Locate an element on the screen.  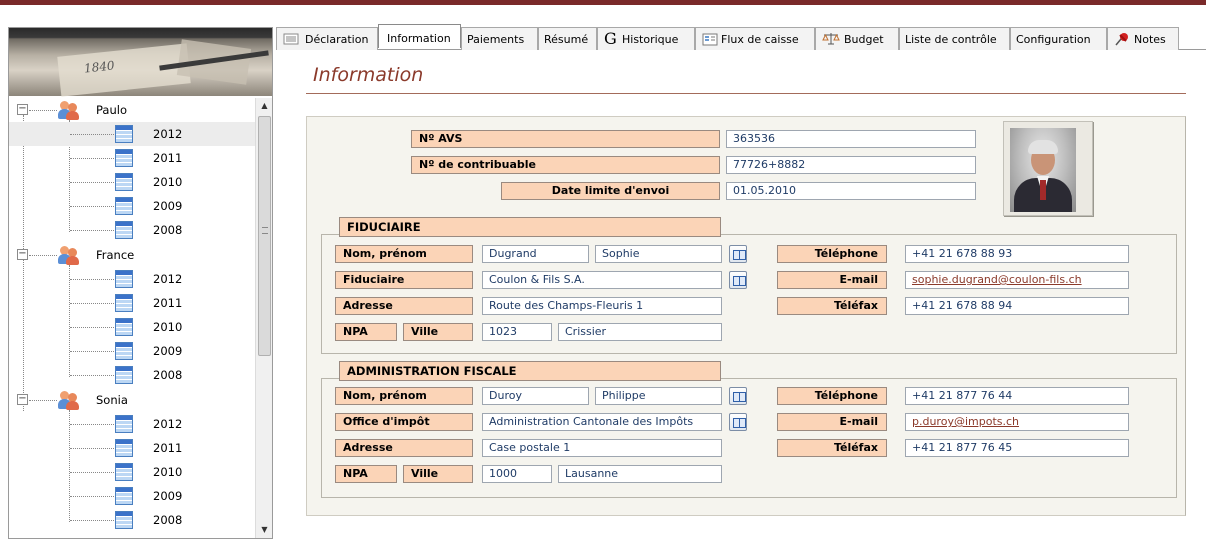
google-g-icon: G is located at coordinates (610, 38).